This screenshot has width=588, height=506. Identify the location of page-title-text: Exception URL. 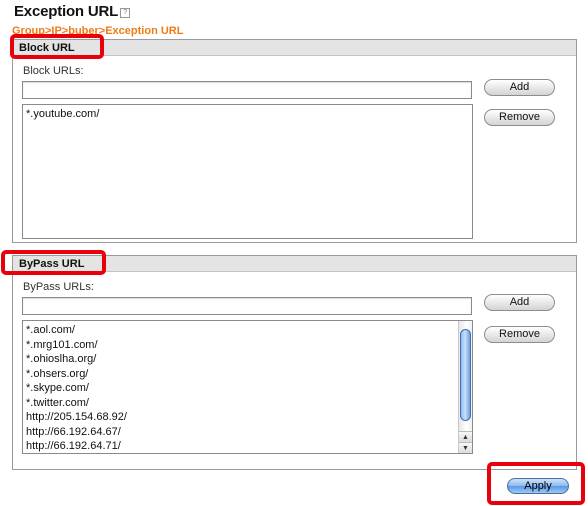
(66, 11).